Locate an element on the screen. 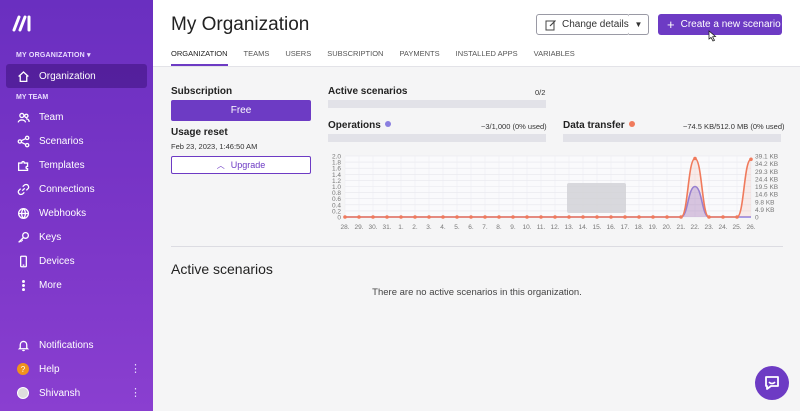 Image resolution: width=800 pixels, height=411 pixels. sidebar-item-team: Team is located at coordinates (76, 117).